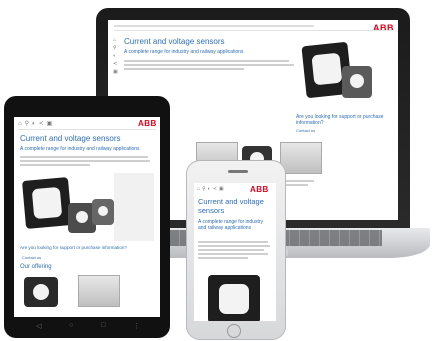  I want to click on phone-page-title: Current and voltage sensors, so click(231, 206).